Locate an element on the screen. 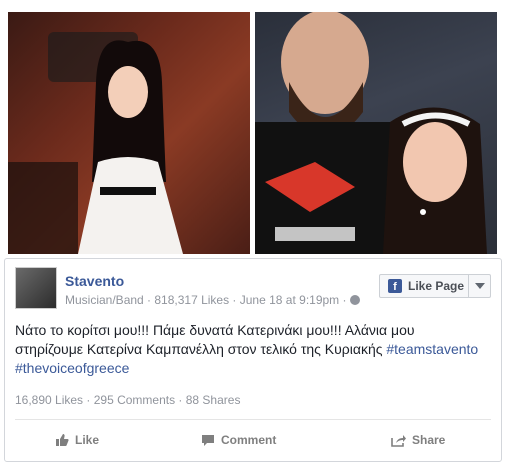  share-button: Share is located at coordinates (418, 440).